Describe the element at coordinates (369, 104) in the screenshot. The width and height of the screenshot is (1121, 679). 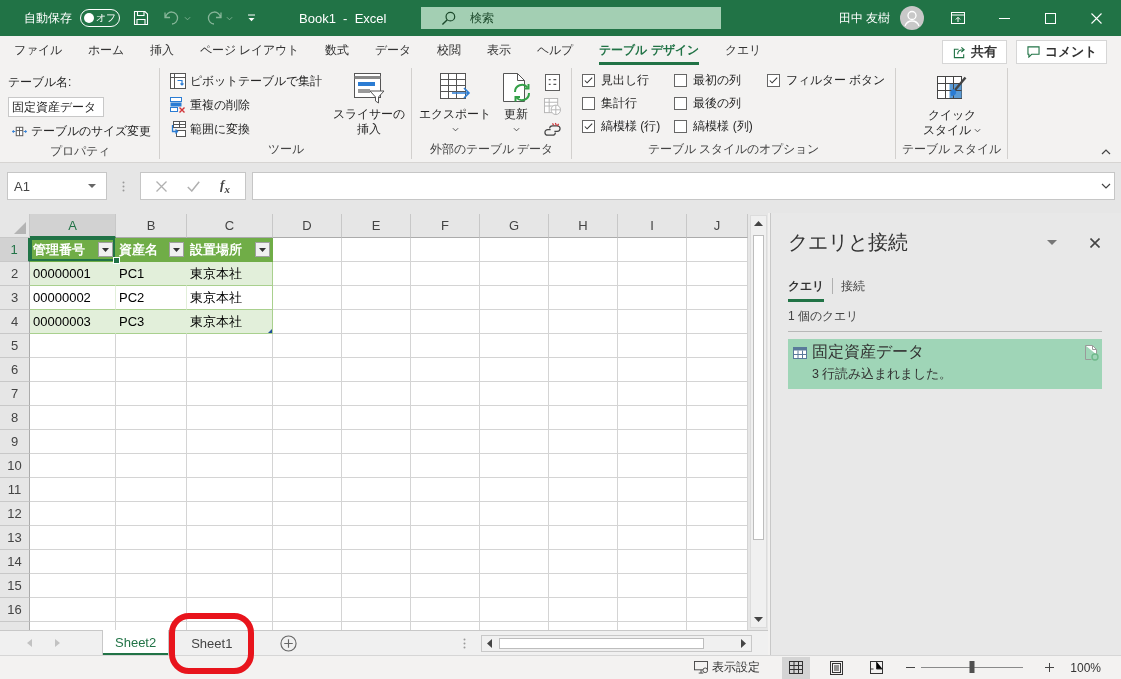
I see `insert-slicer-button: スライサーの 挿入` at that location.